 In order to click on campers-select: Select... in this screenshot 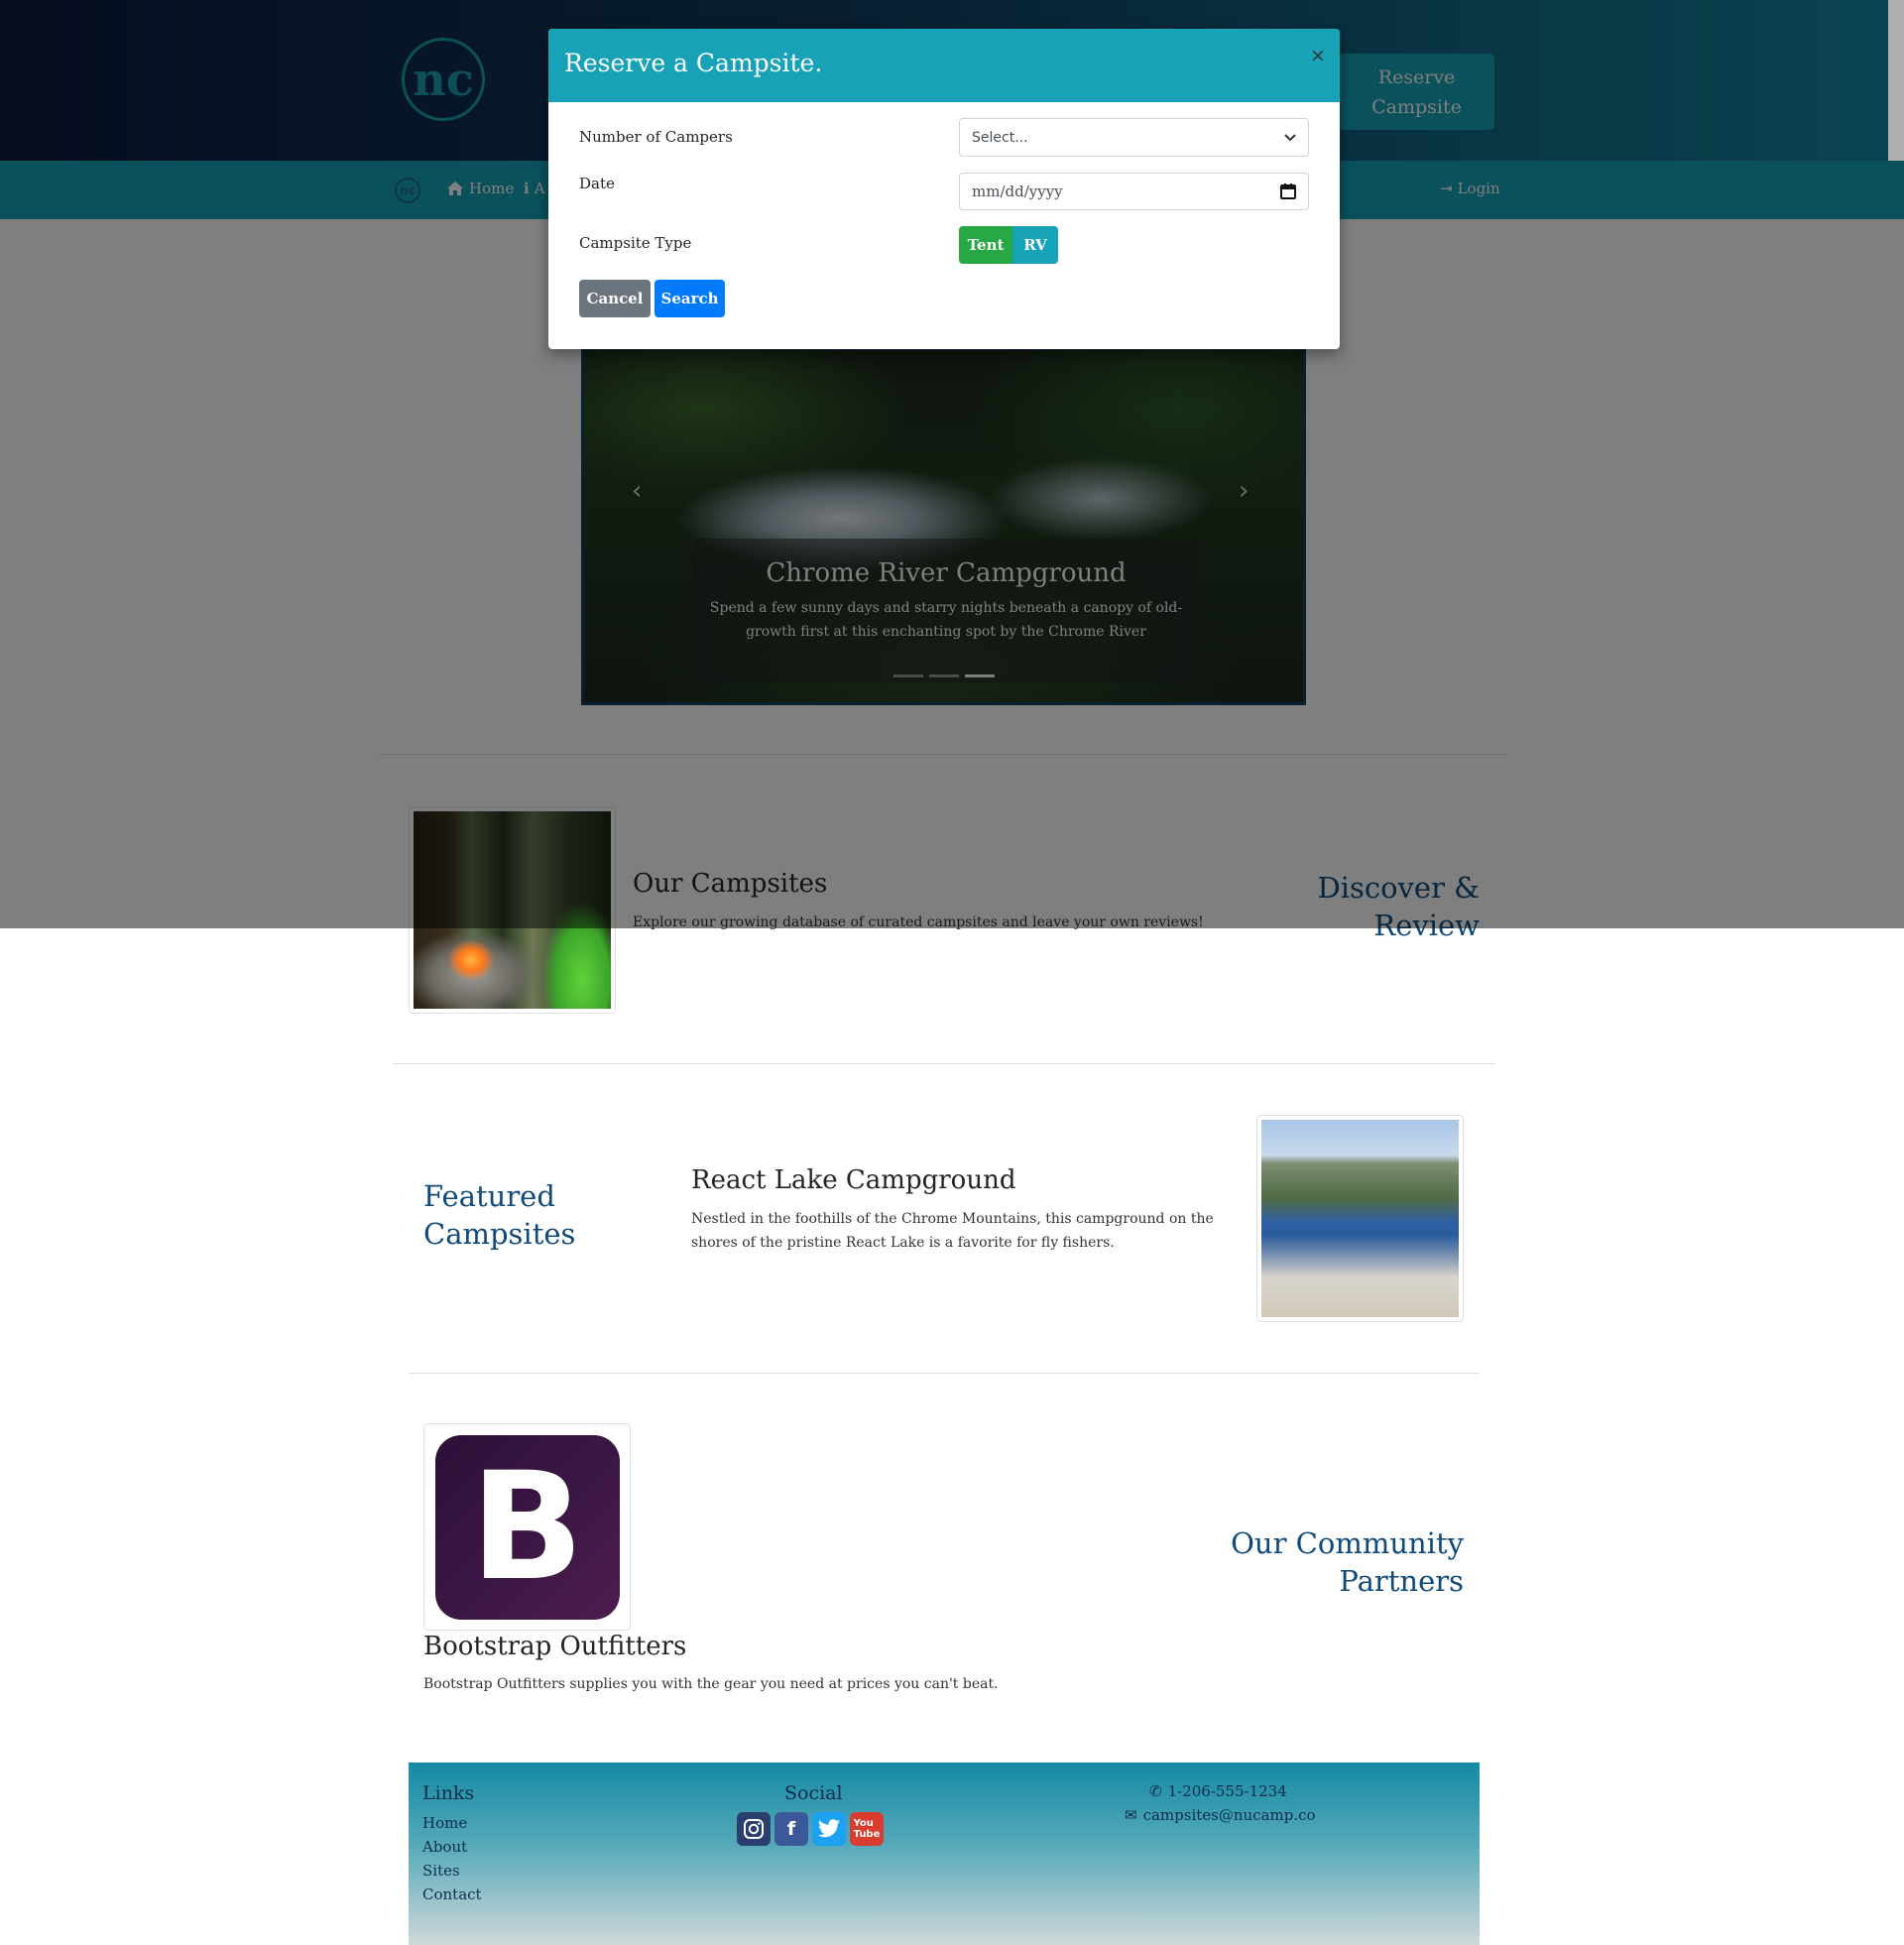, I will do `click(1134, 137)`.